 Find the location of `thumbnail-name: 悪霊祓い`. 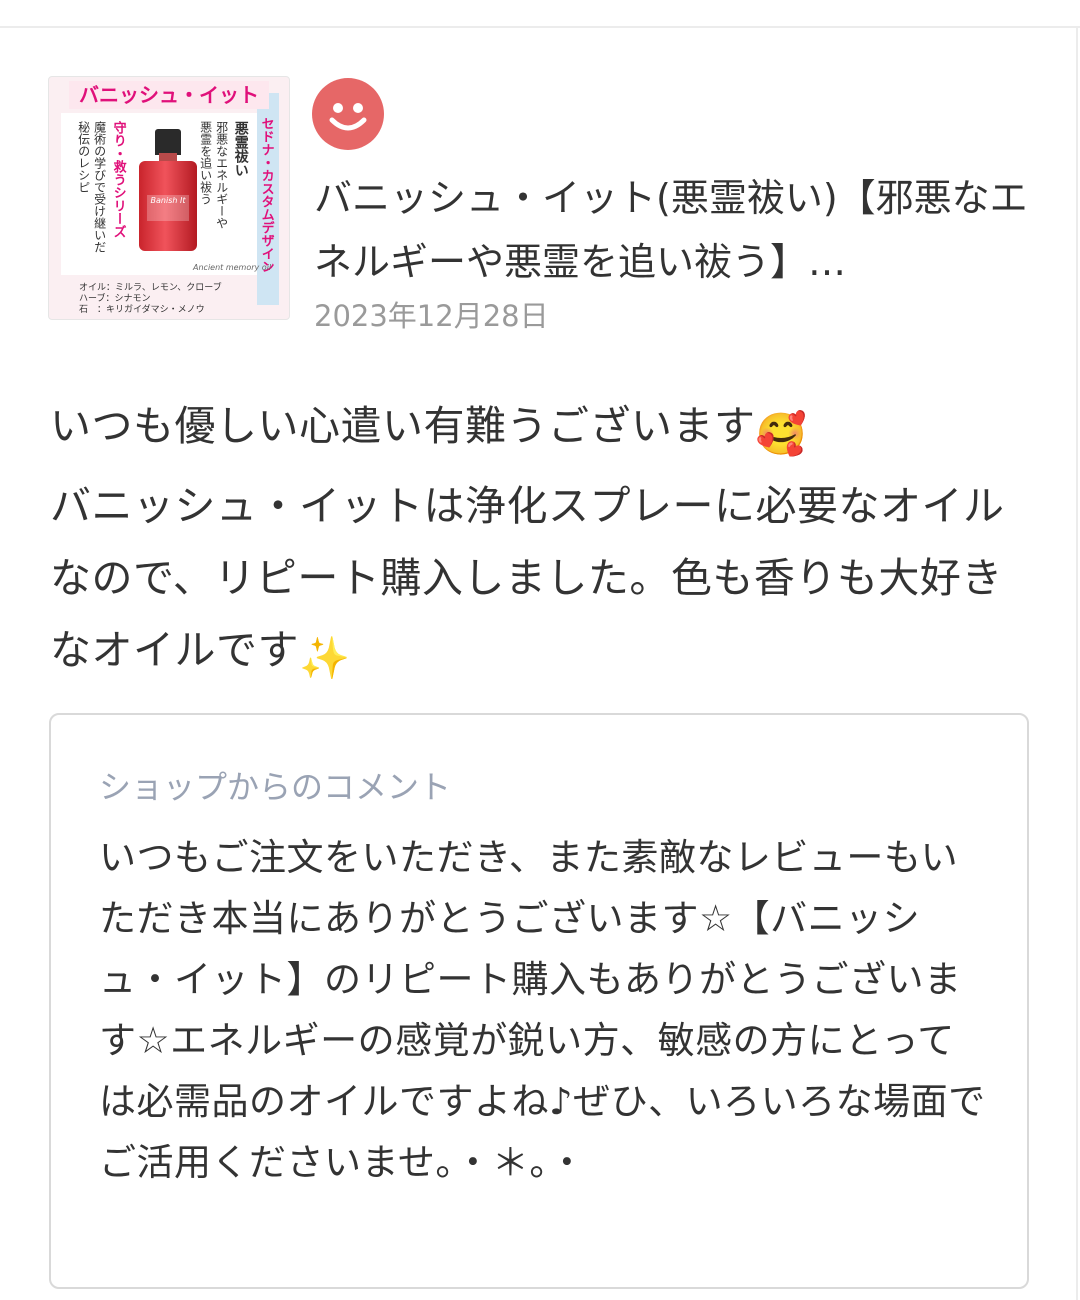

thumbnail-name: 悪霊祓い is located at coordinates (240, 149).